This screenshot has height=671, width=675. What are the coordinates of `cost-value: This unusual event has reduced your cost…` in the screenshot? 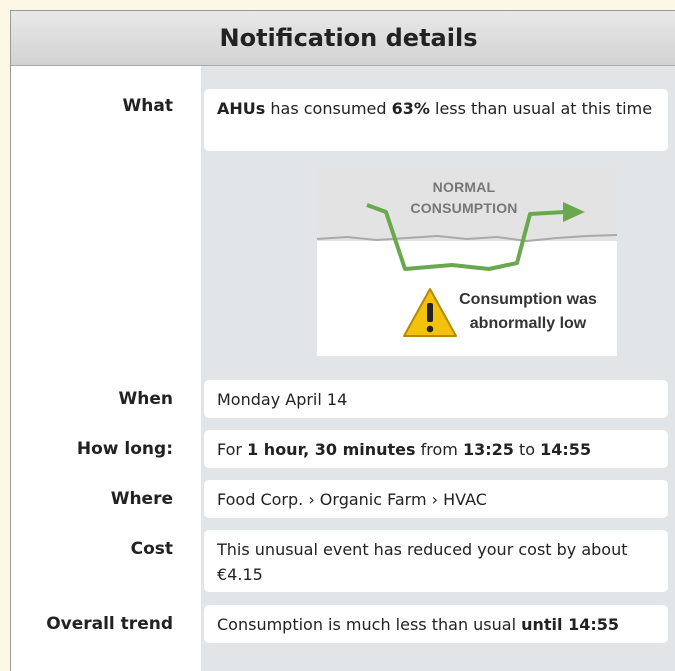 It's located at (436, 561).